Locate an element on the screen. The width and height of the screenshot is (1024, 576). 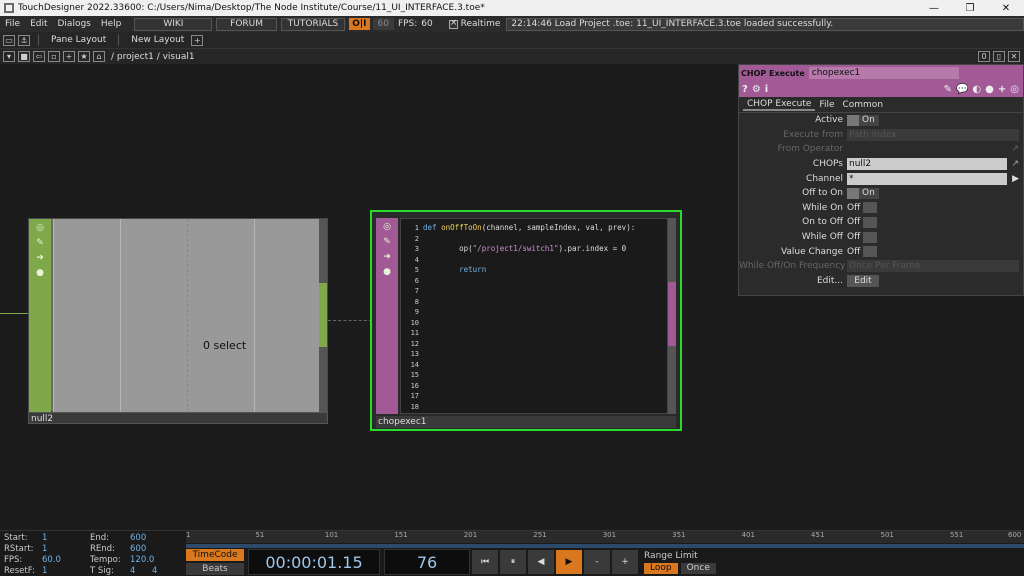
network-path: / project1 / visual1 is located at coordinates (153, 57).